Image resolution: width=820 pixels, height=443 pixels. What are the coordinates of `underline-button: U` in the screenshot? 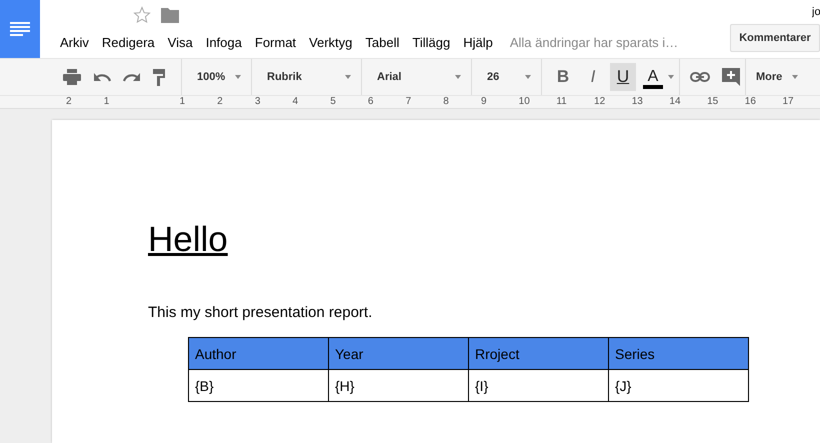 It's located at (623, 77).